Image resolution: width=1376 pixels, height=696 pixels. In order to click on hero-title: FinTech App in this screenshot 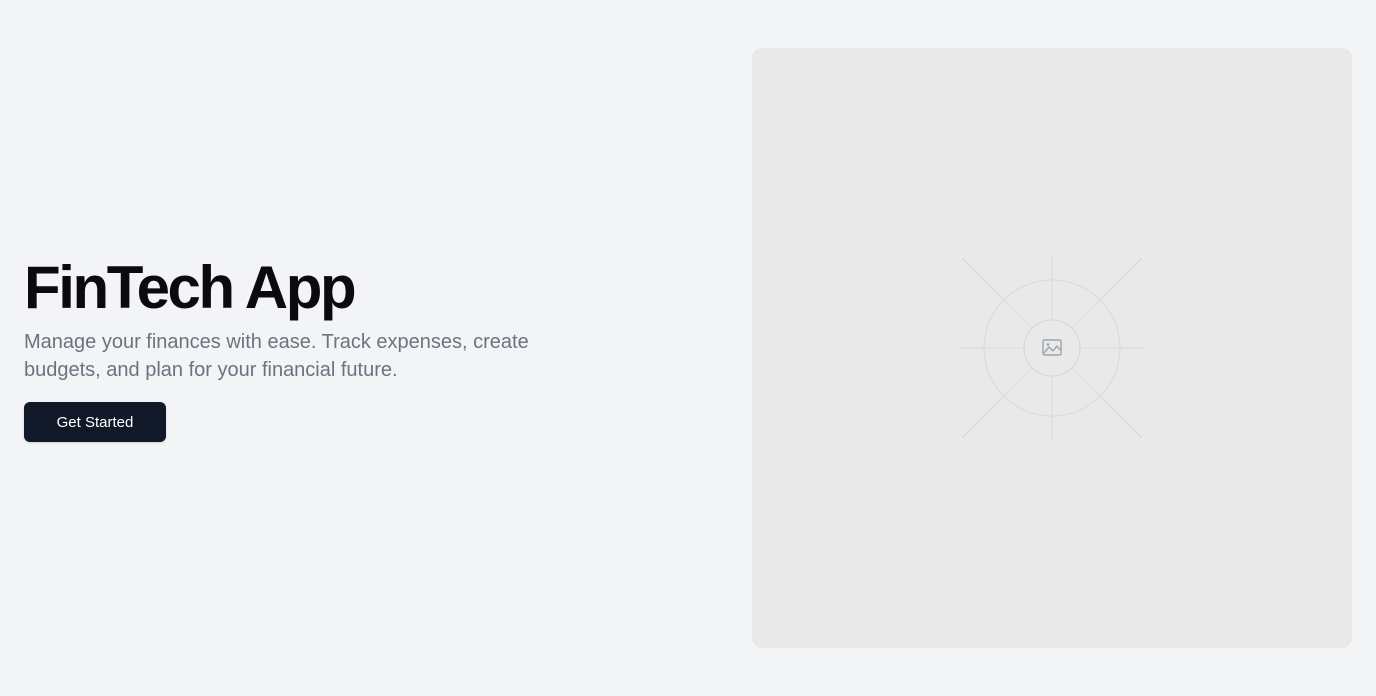, I will do `click(190, 287)`.